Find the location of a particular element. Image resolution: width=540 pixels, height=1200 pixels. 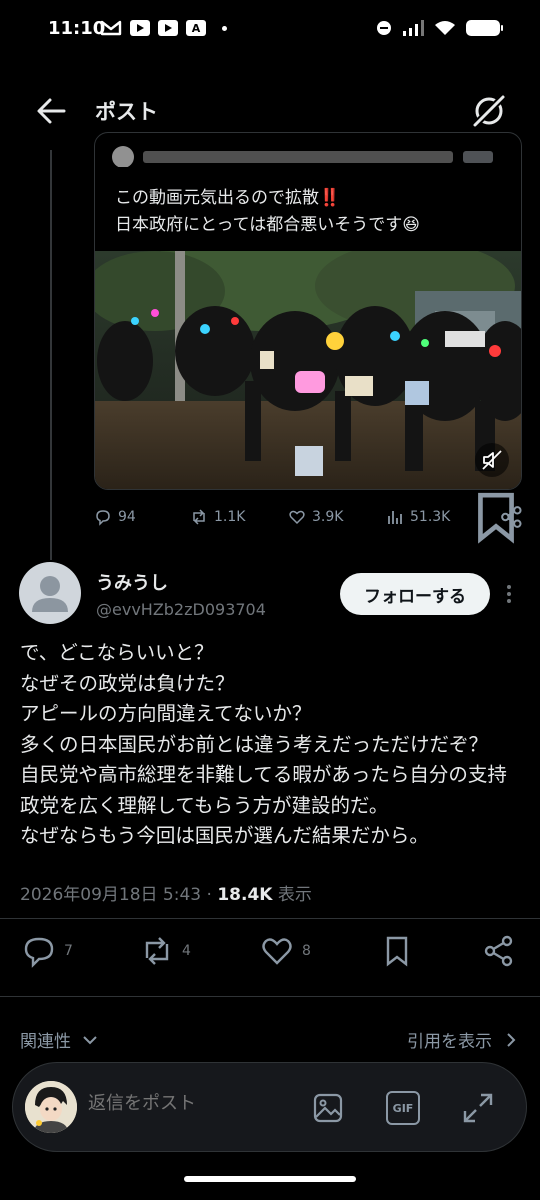

post-actions: 7 4 8 is located at coordinates (272, 953).